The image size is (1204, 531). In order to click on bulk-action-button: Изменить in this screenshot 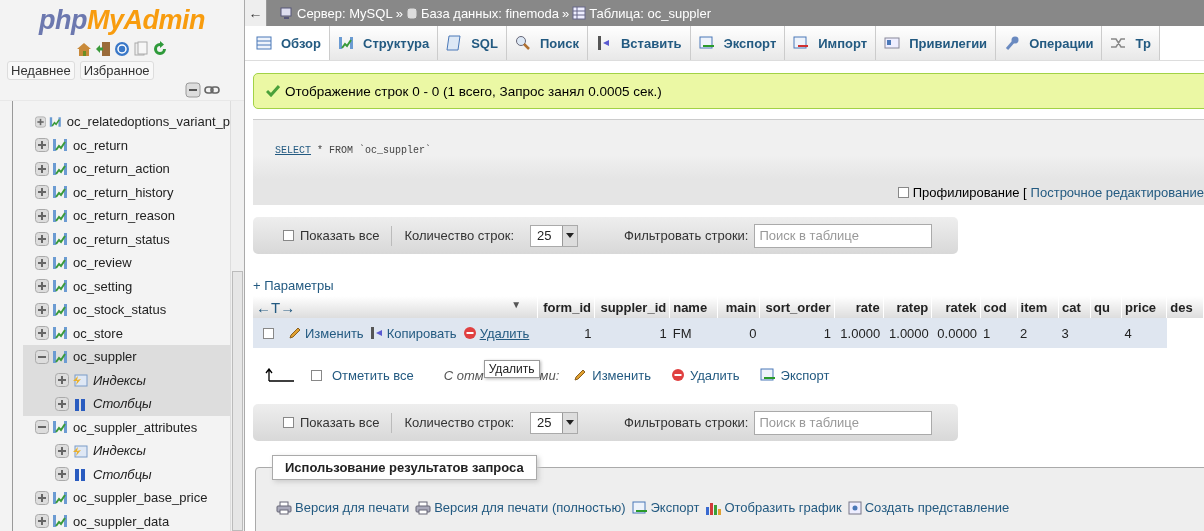, I will do `click(612, 375)`.